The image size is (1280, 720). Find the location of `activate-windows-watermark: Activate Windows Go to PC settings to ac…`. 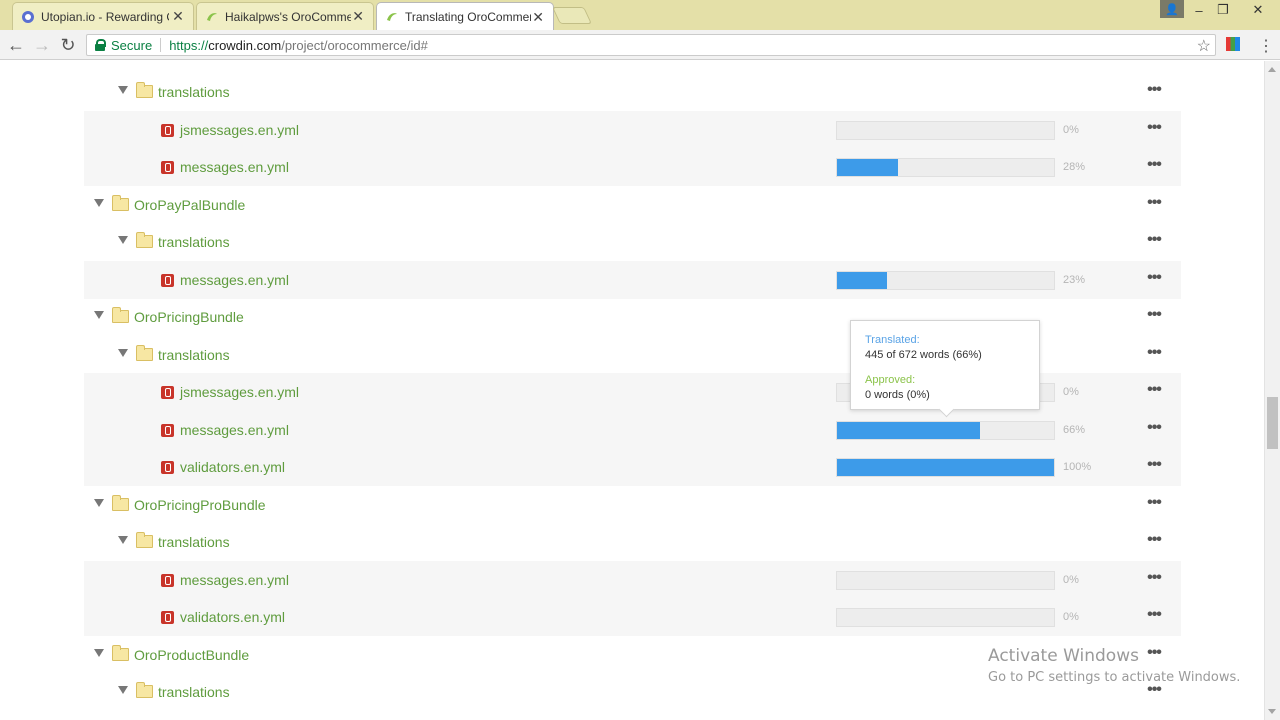

activate-windows-watermark: Activate Windows Go to PC settings to ac… is located at coordinates (1114, 665).